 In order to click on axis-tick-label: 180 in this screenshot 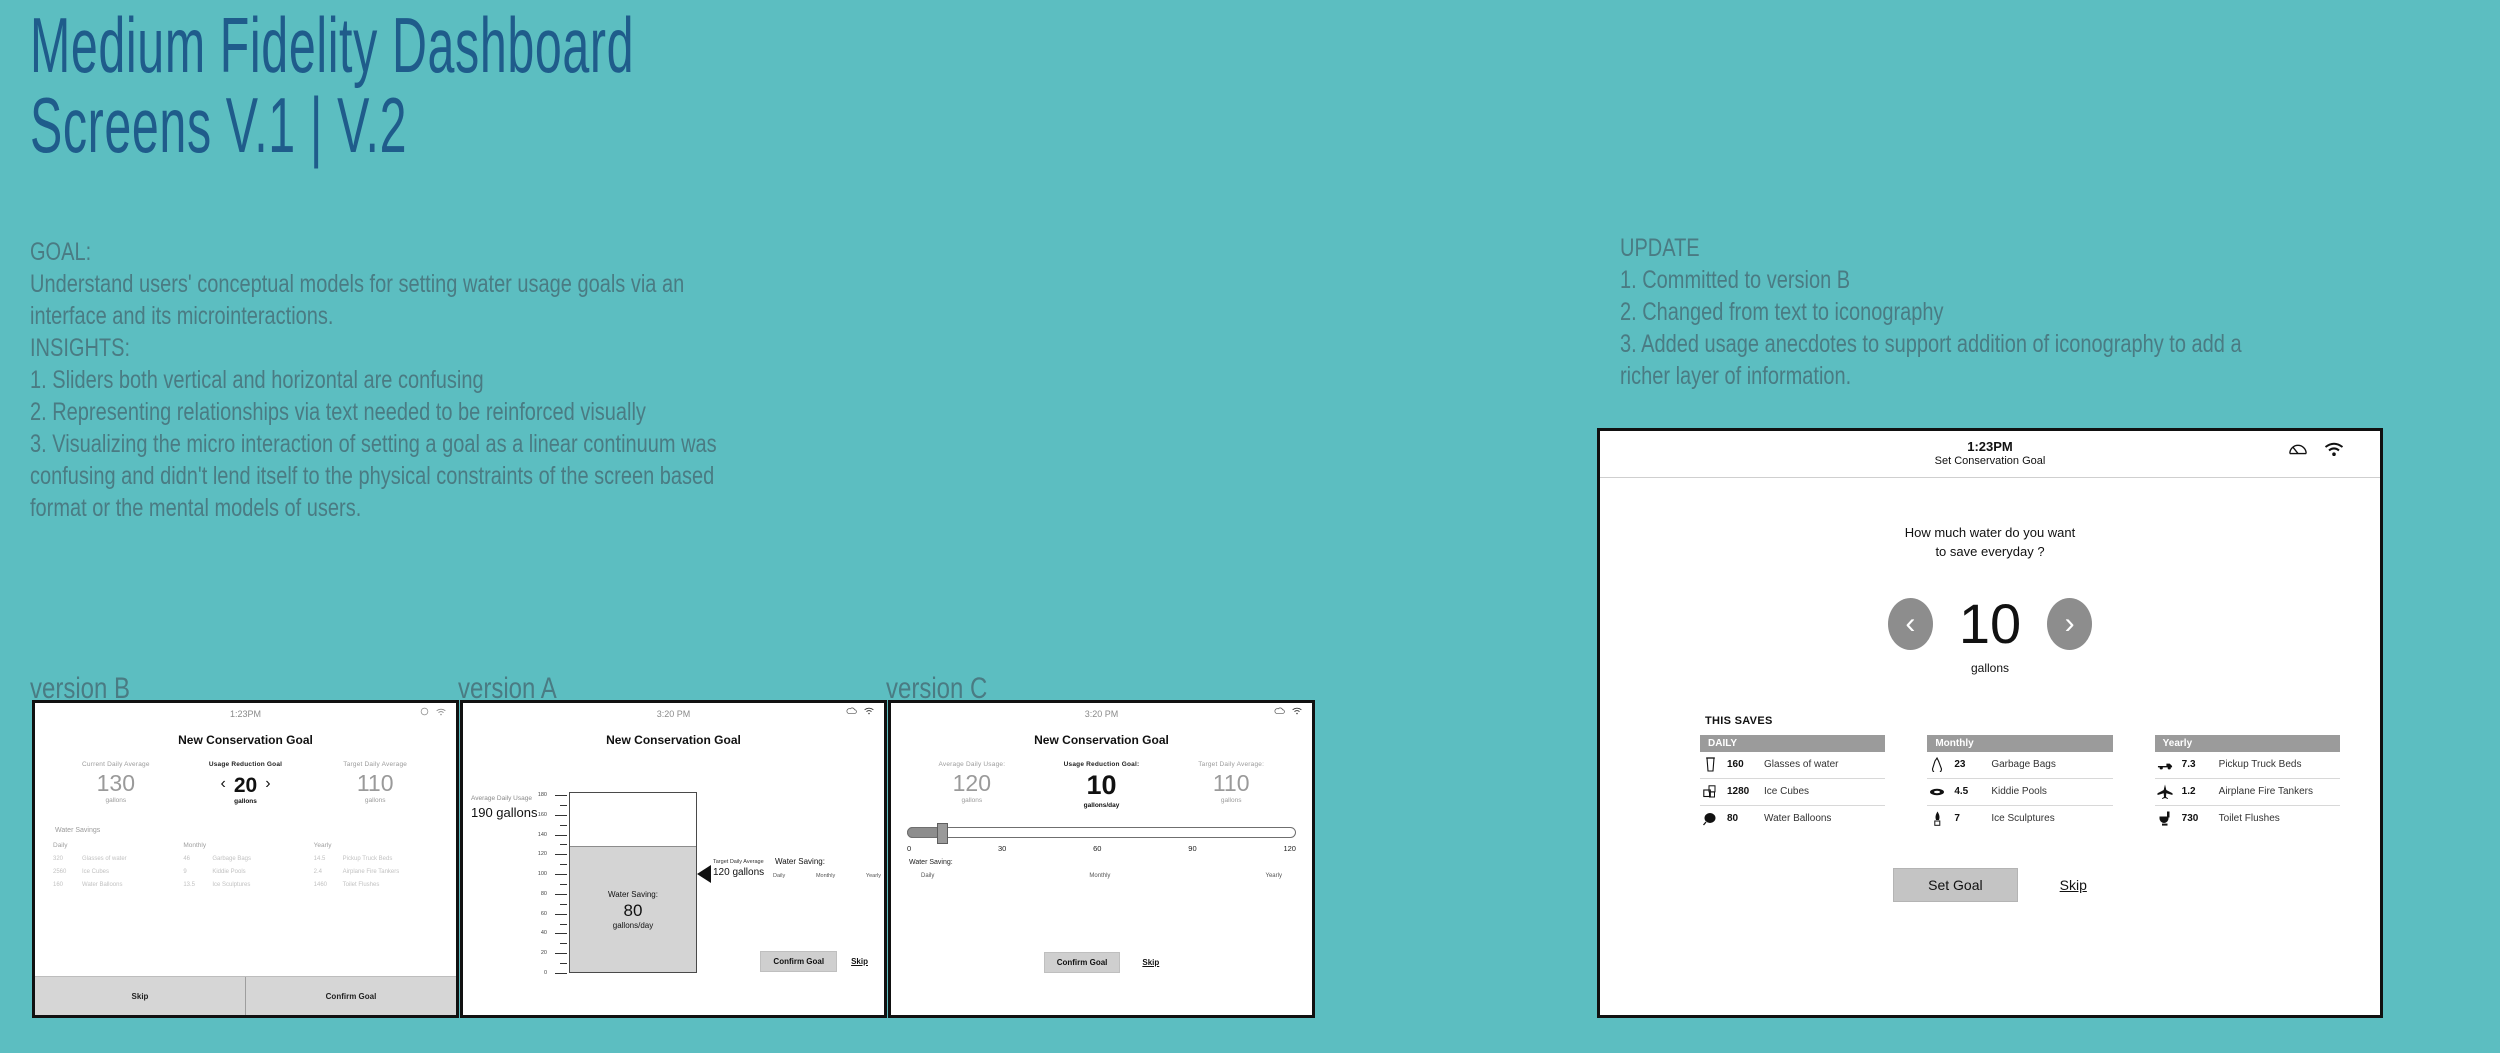, I will do `click(542, 795)`.